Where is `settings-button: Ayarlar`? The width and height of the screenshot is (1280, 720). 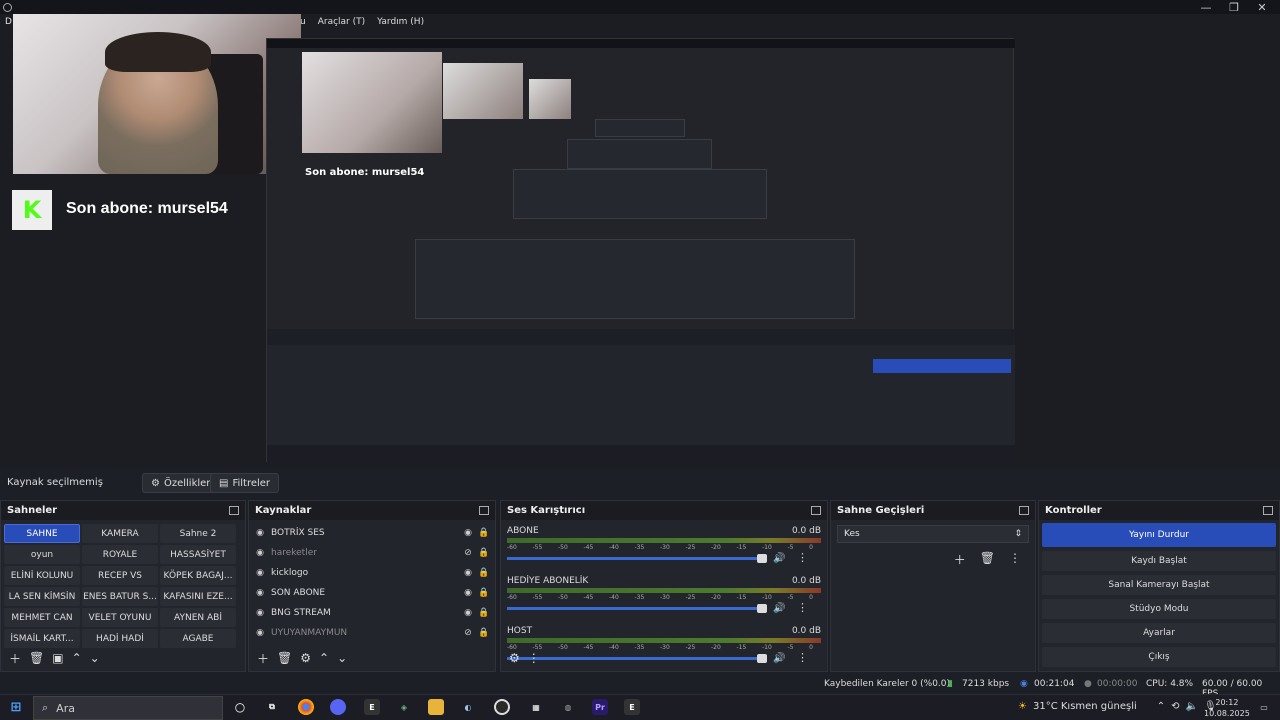 settings-button: Ayarlar is located at coordinates (1159, 633).